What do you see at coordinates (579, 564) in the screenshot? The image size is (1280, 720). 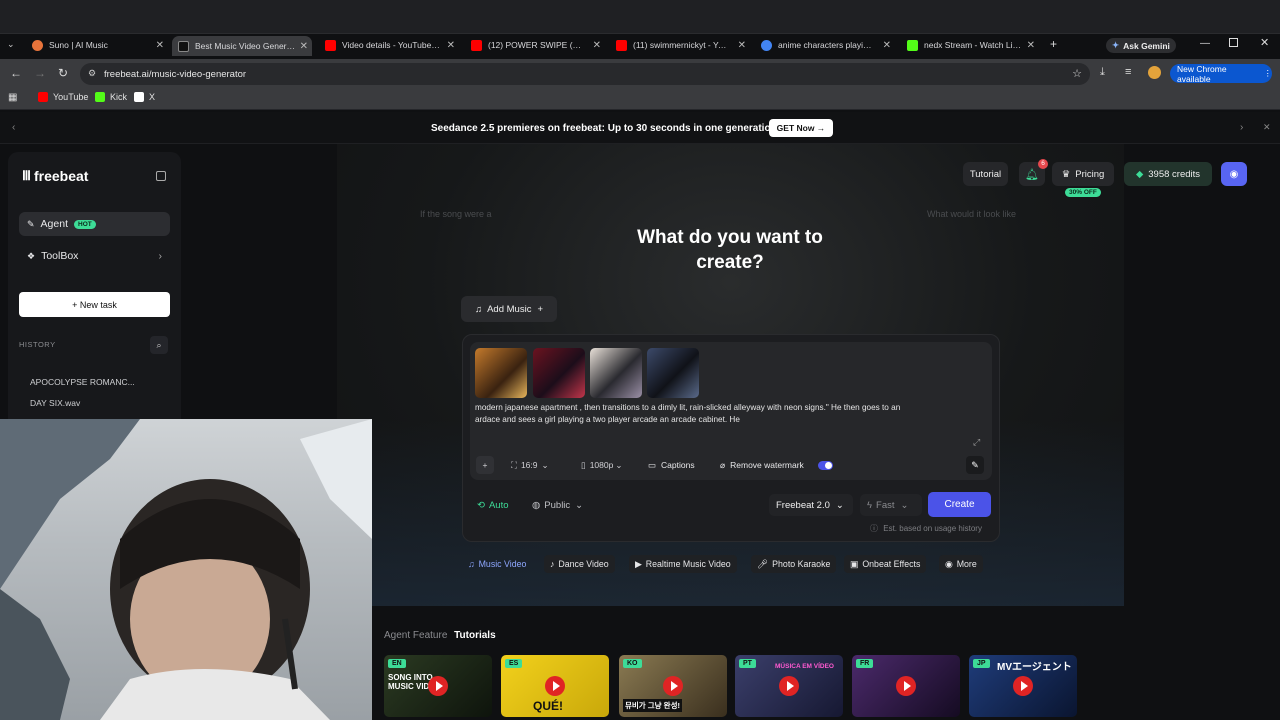 I see `category-dance-video: ♪ Dance Video` at bounding box center [579, 564].